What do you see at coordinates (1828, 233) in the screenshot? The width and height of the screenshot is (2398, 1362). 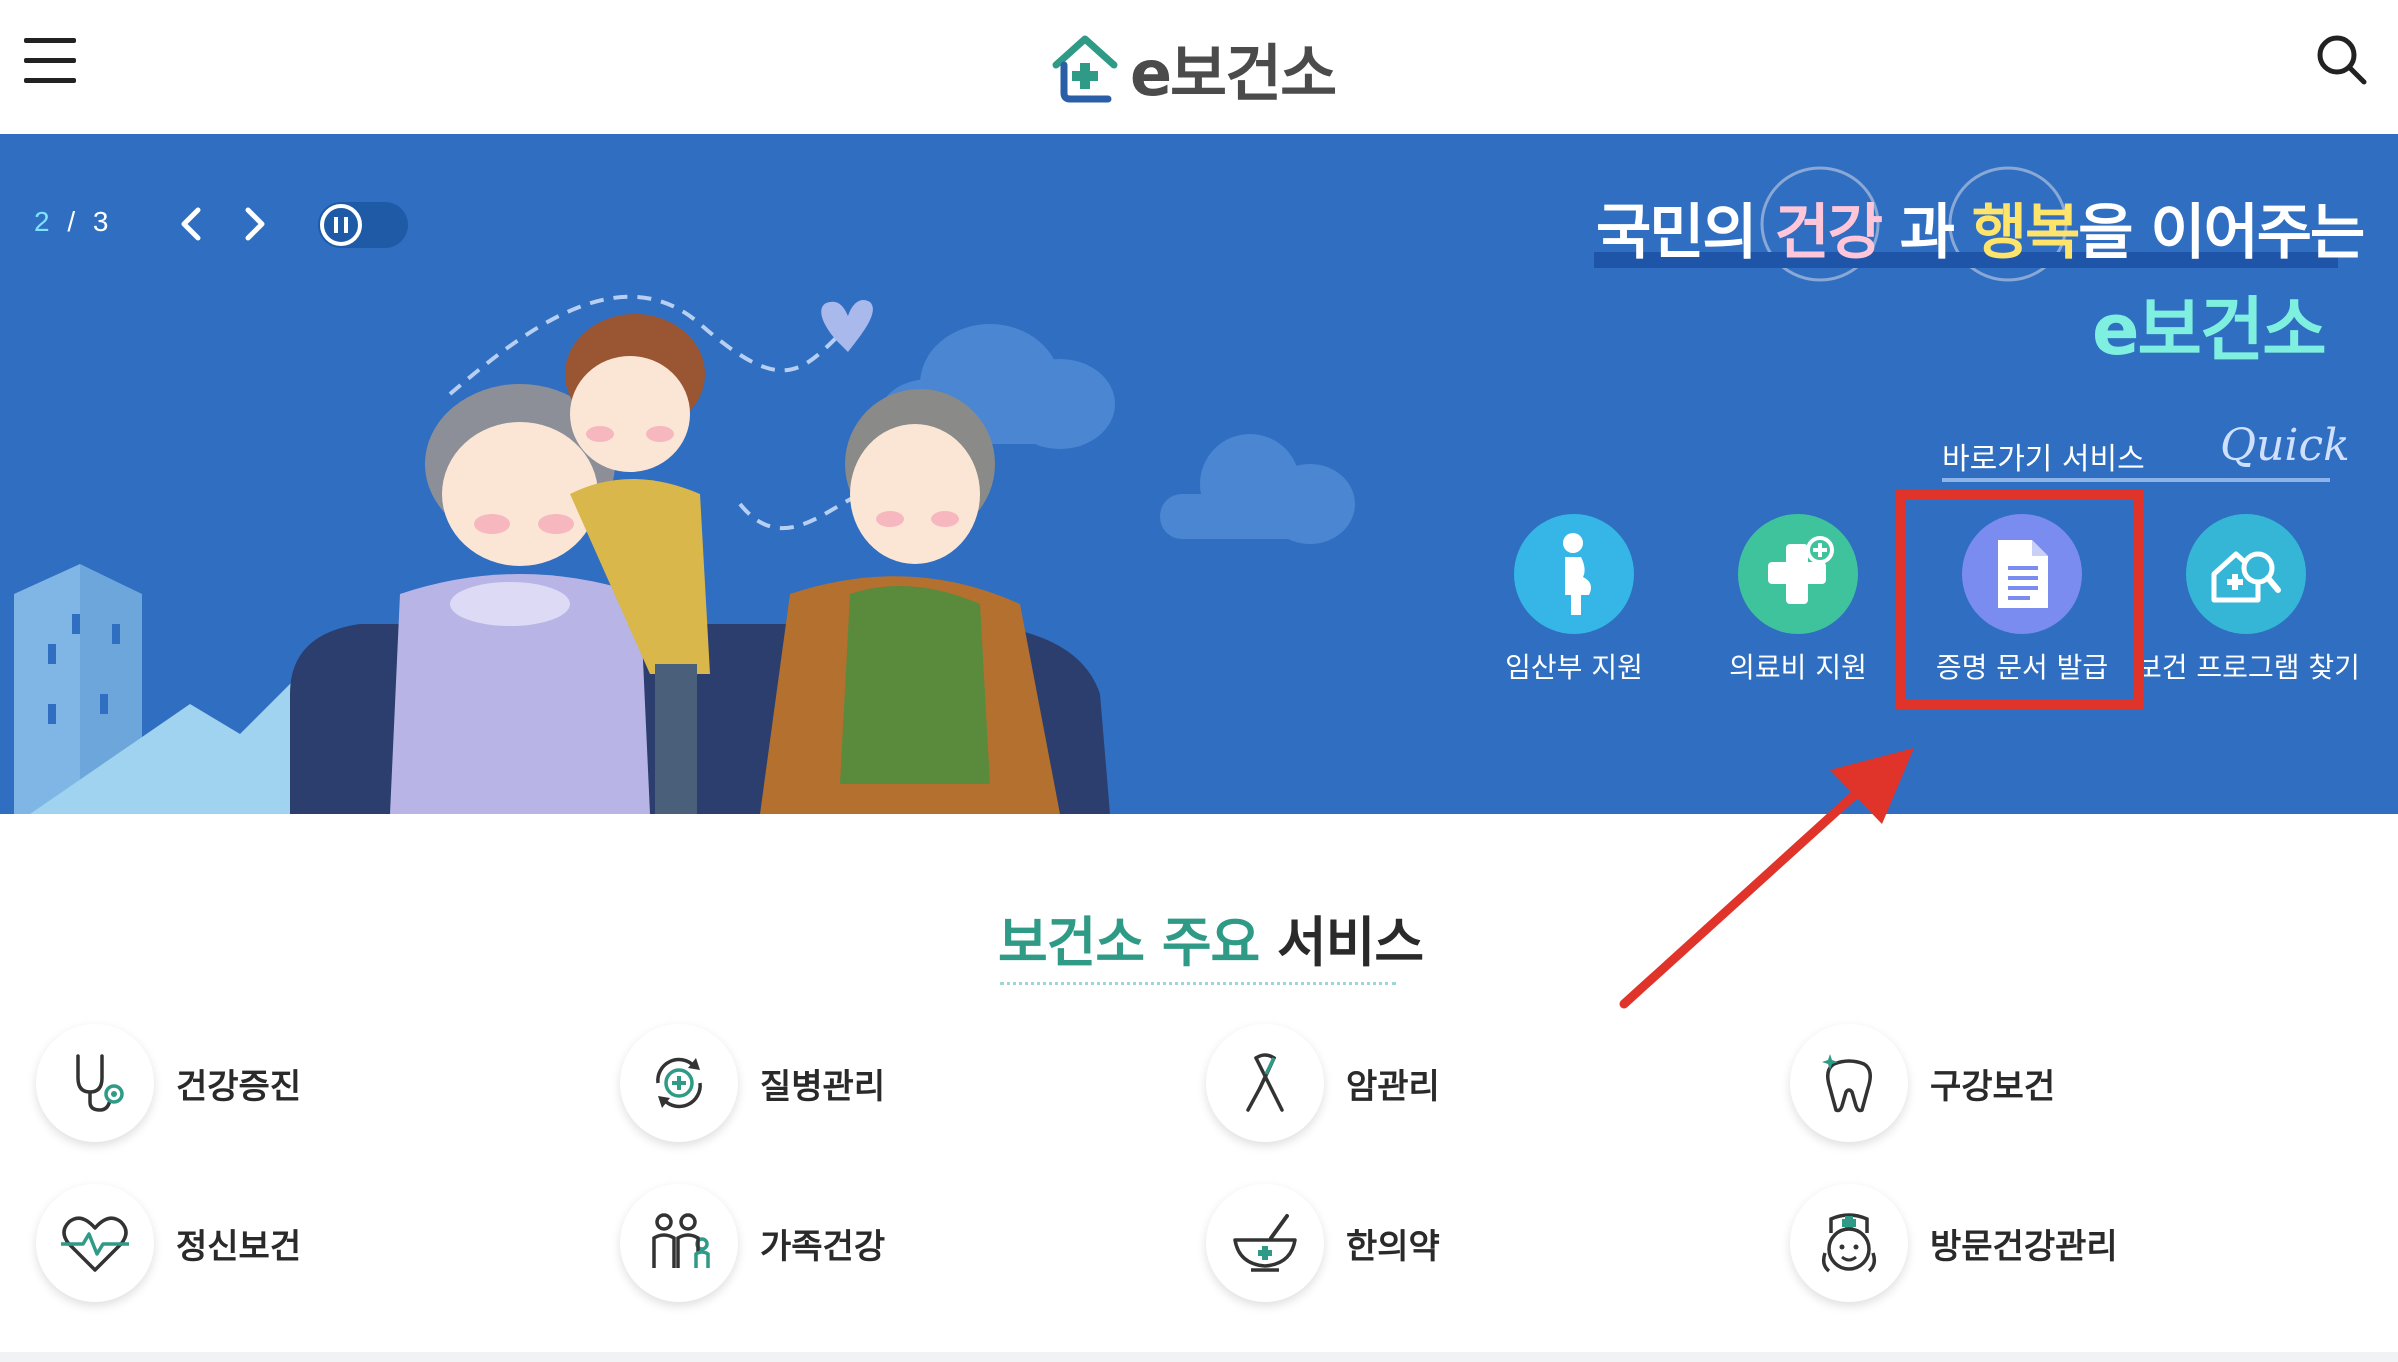 I see `hero-title-health: 건강` at bounding box center [1828, 233].